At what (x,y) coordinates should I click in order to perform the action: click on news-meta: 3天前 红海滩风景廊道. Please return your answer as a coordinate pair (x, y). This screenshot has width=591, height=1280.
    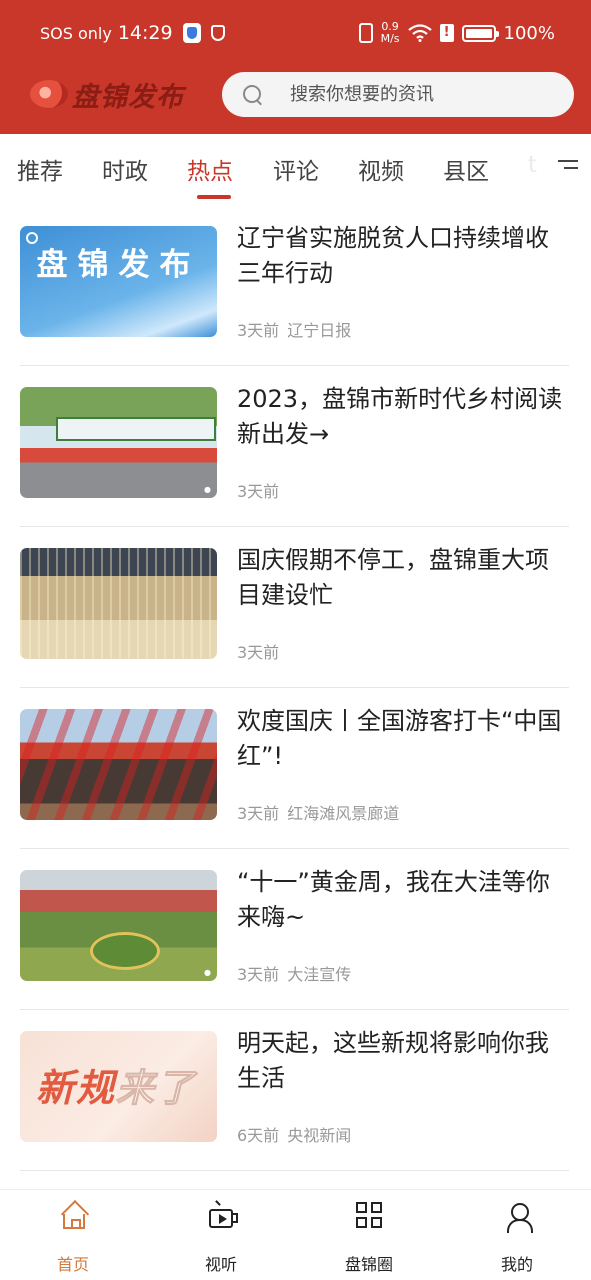
    Looking at the image, I should click on (318, 812).